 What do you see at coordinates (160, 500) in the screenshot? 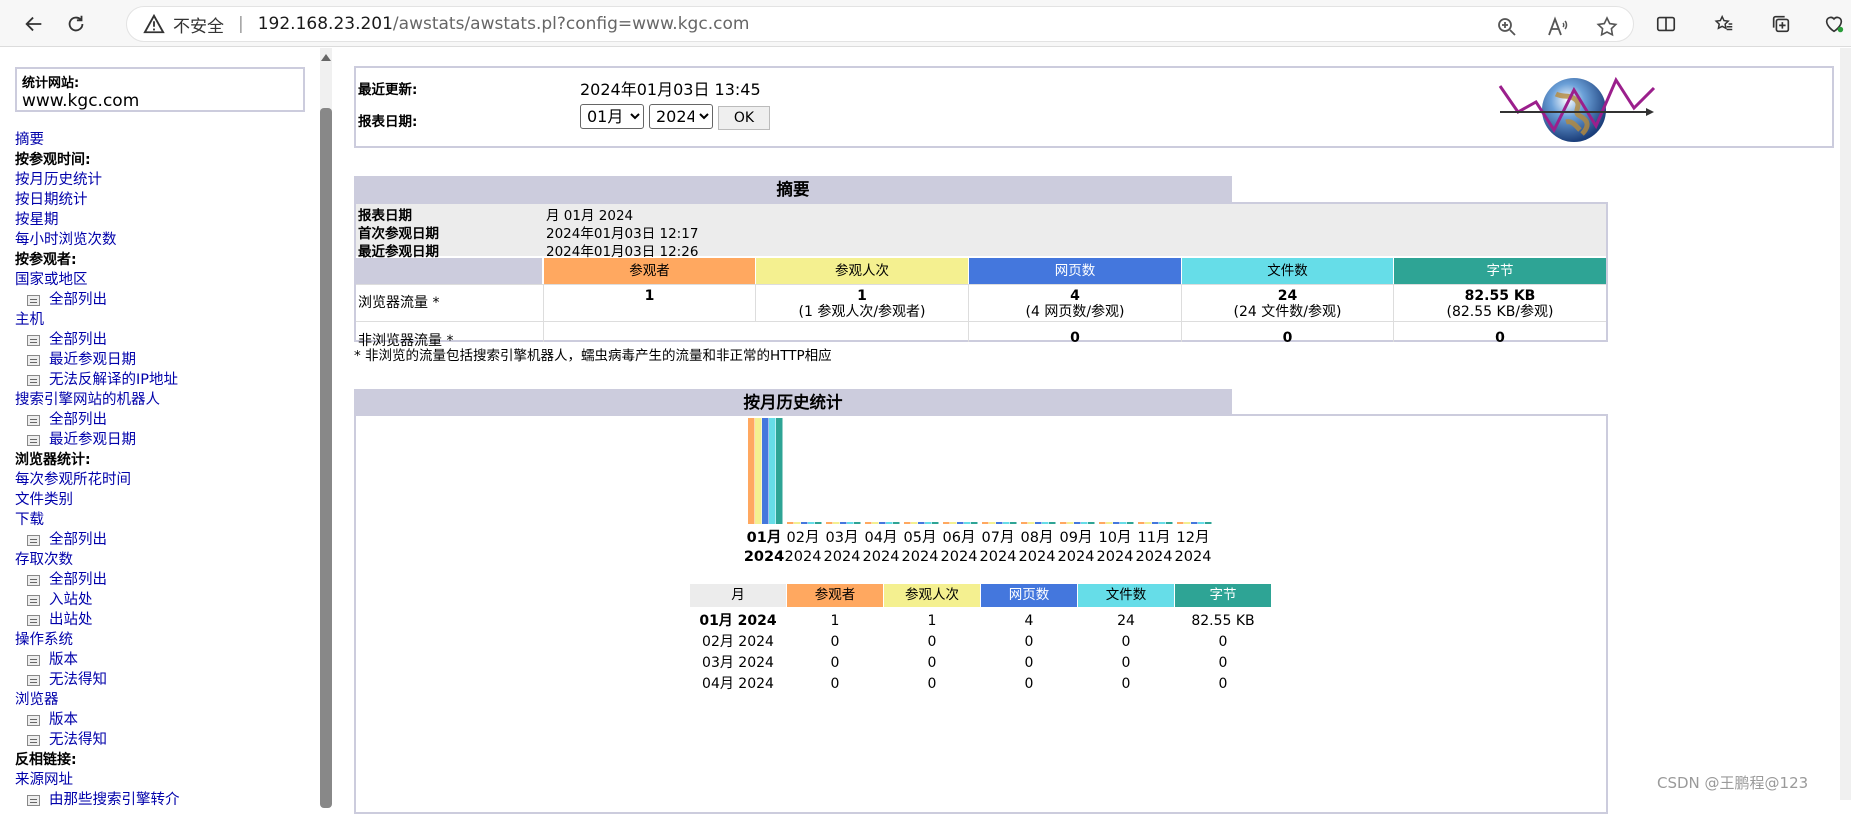
I see `sidebar-item: 文件类别` at bounding box center [160, 500].